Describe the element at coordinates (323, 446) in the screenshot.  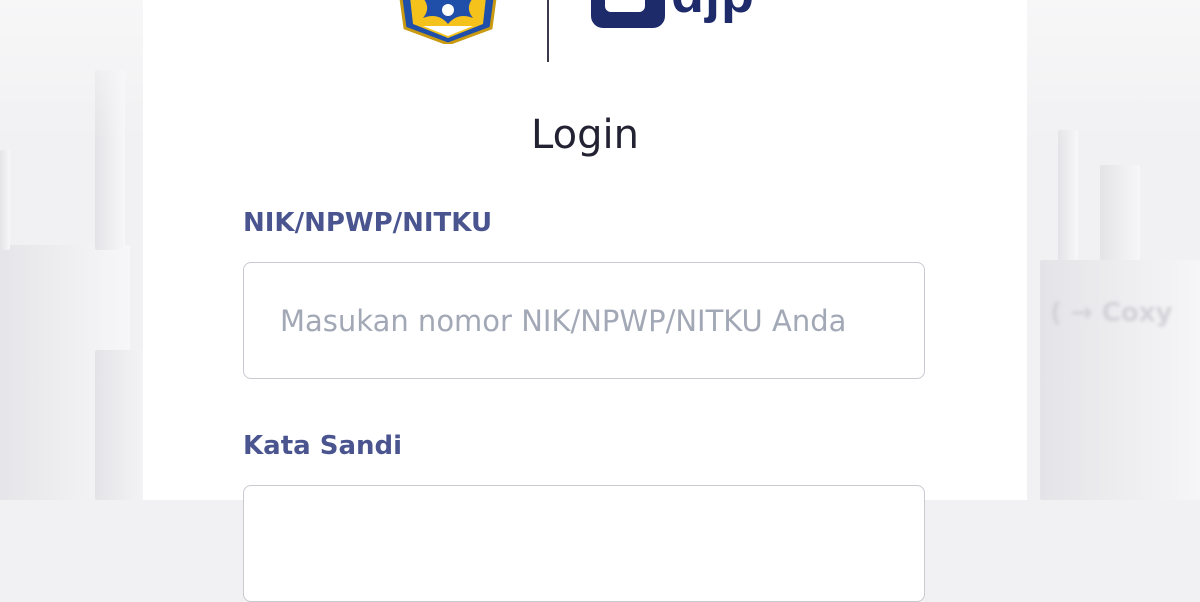
I see `password-label: Kata Sandi` at that location.